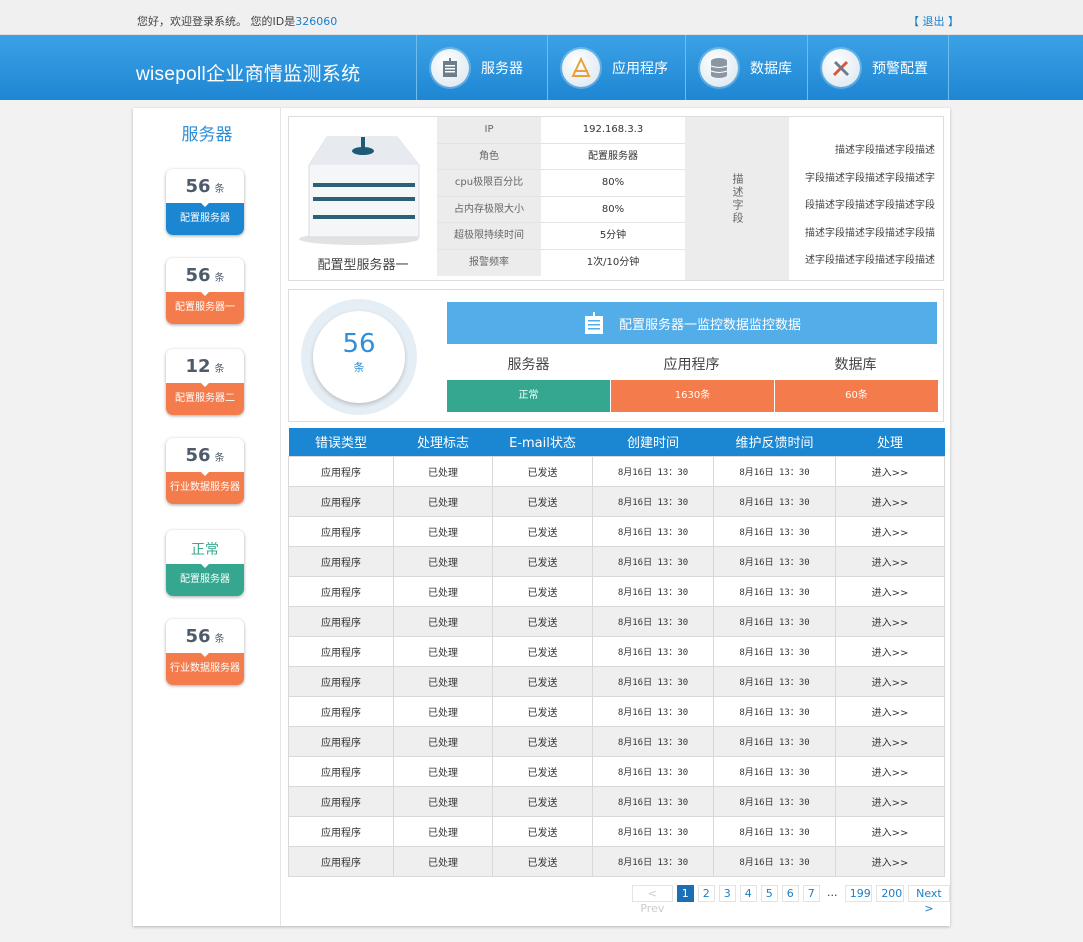 The height and width of the screenshot is (942, 1083). I want to click on page-button: 199, so click(858, 893).